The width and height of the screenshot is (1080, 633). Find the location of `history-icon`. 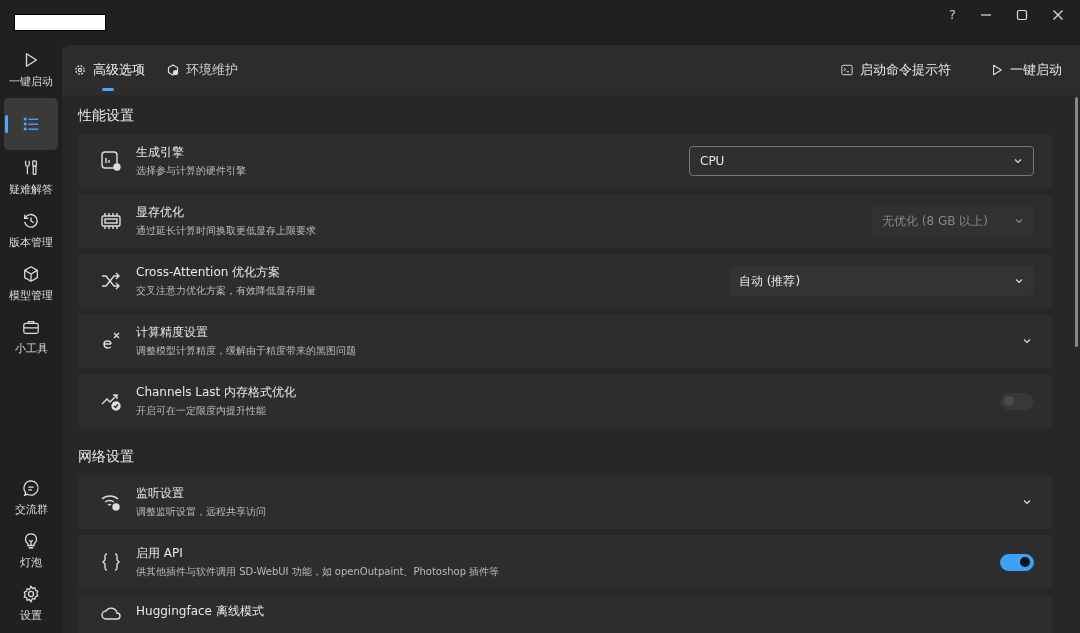

history-icon is located at coordinates (31, 221).